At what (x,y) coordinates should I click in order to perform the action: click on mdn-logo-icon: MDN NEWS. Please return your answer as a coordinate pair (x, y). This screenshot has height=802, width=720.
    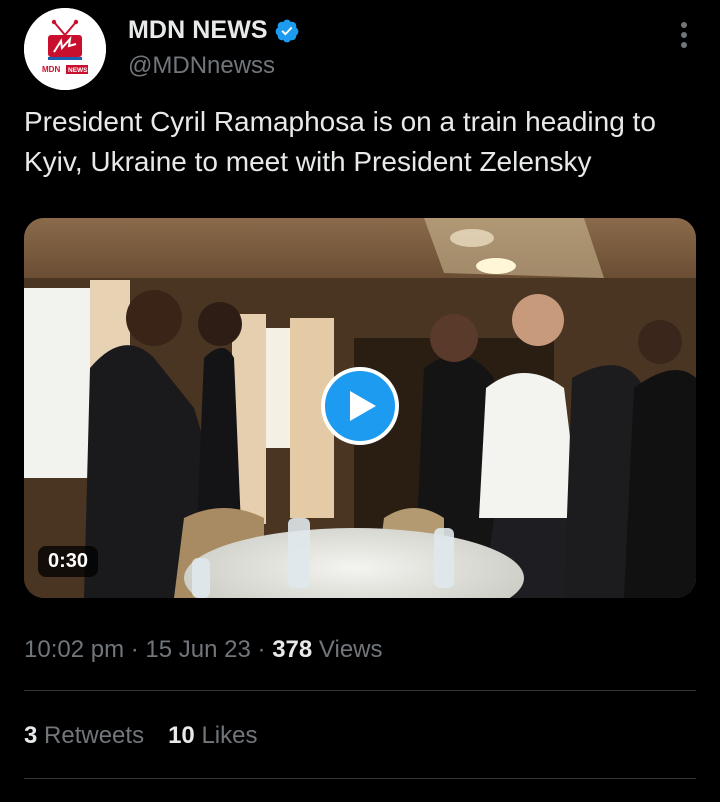
    Looking at the image, I should click on (65, 49).